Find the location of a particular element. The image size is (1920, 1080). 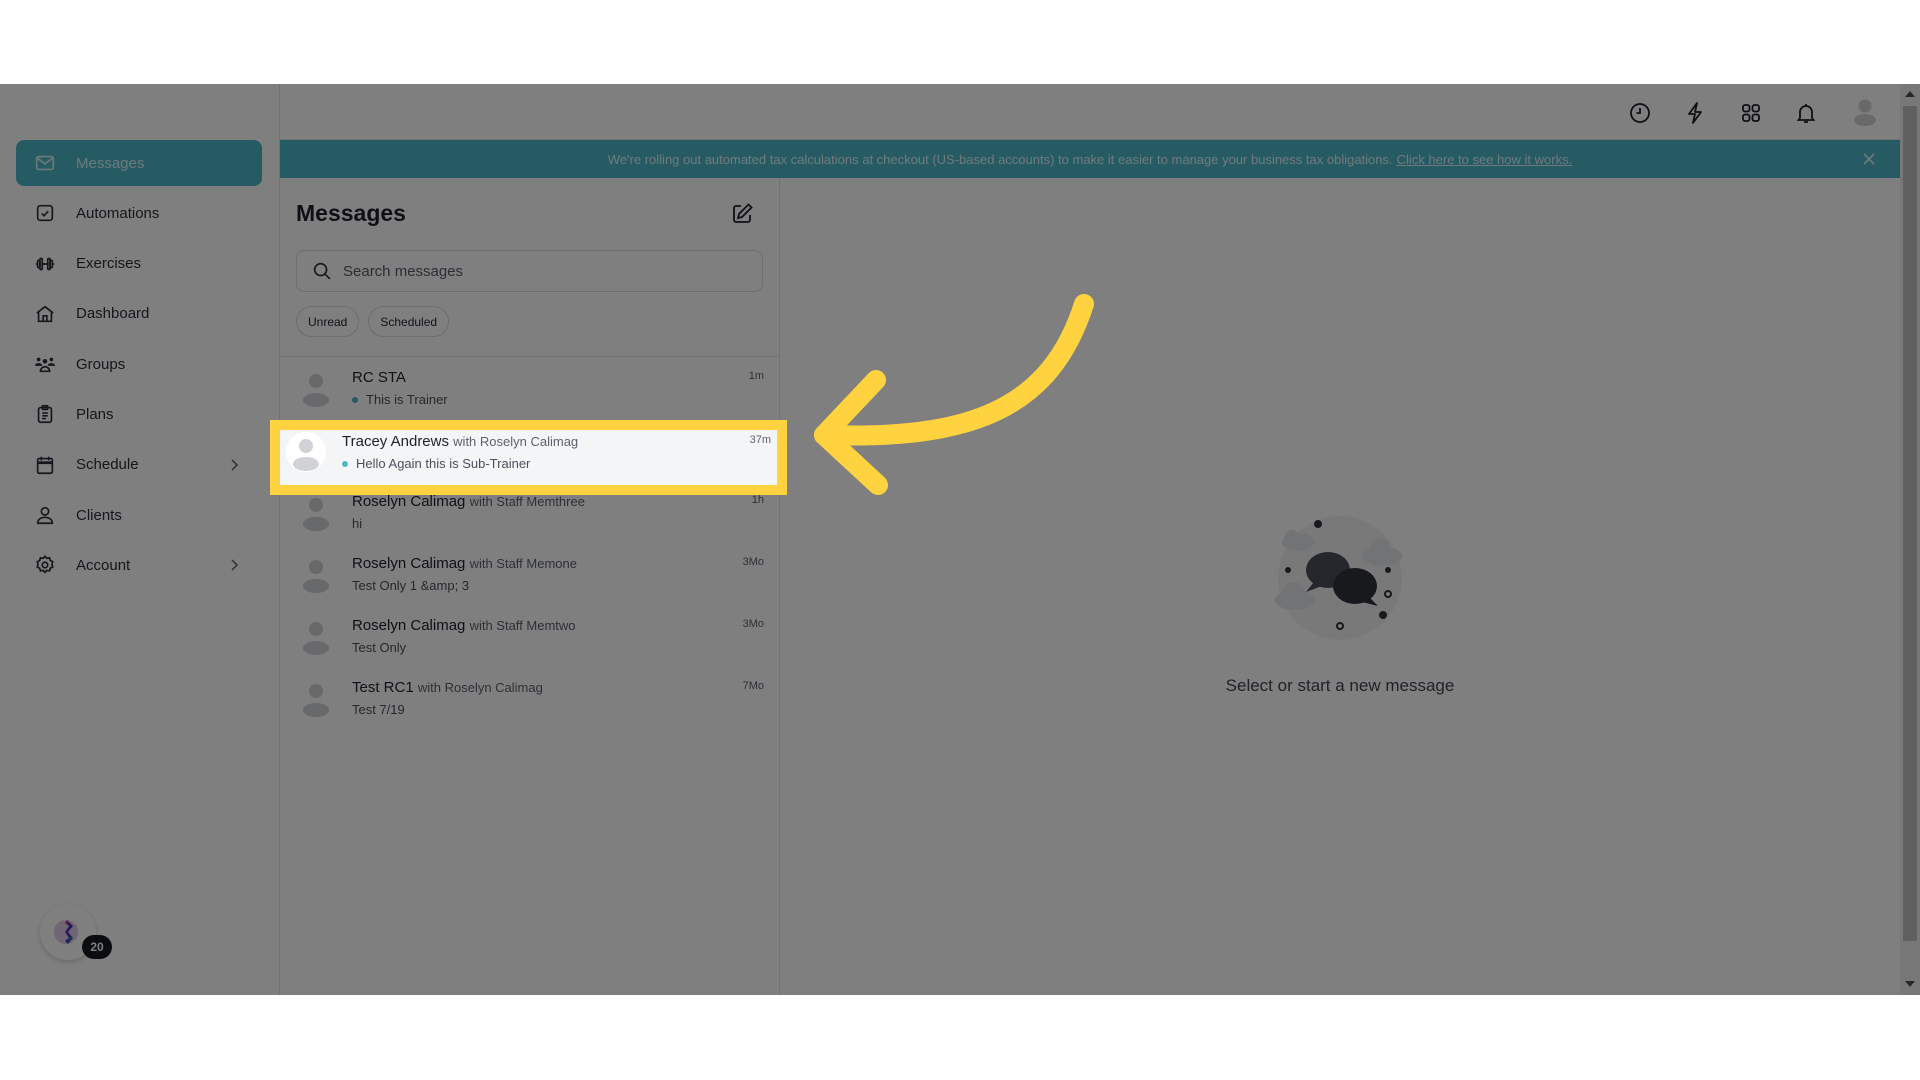

quick-actions-button is located at coordinates (1695, 113).